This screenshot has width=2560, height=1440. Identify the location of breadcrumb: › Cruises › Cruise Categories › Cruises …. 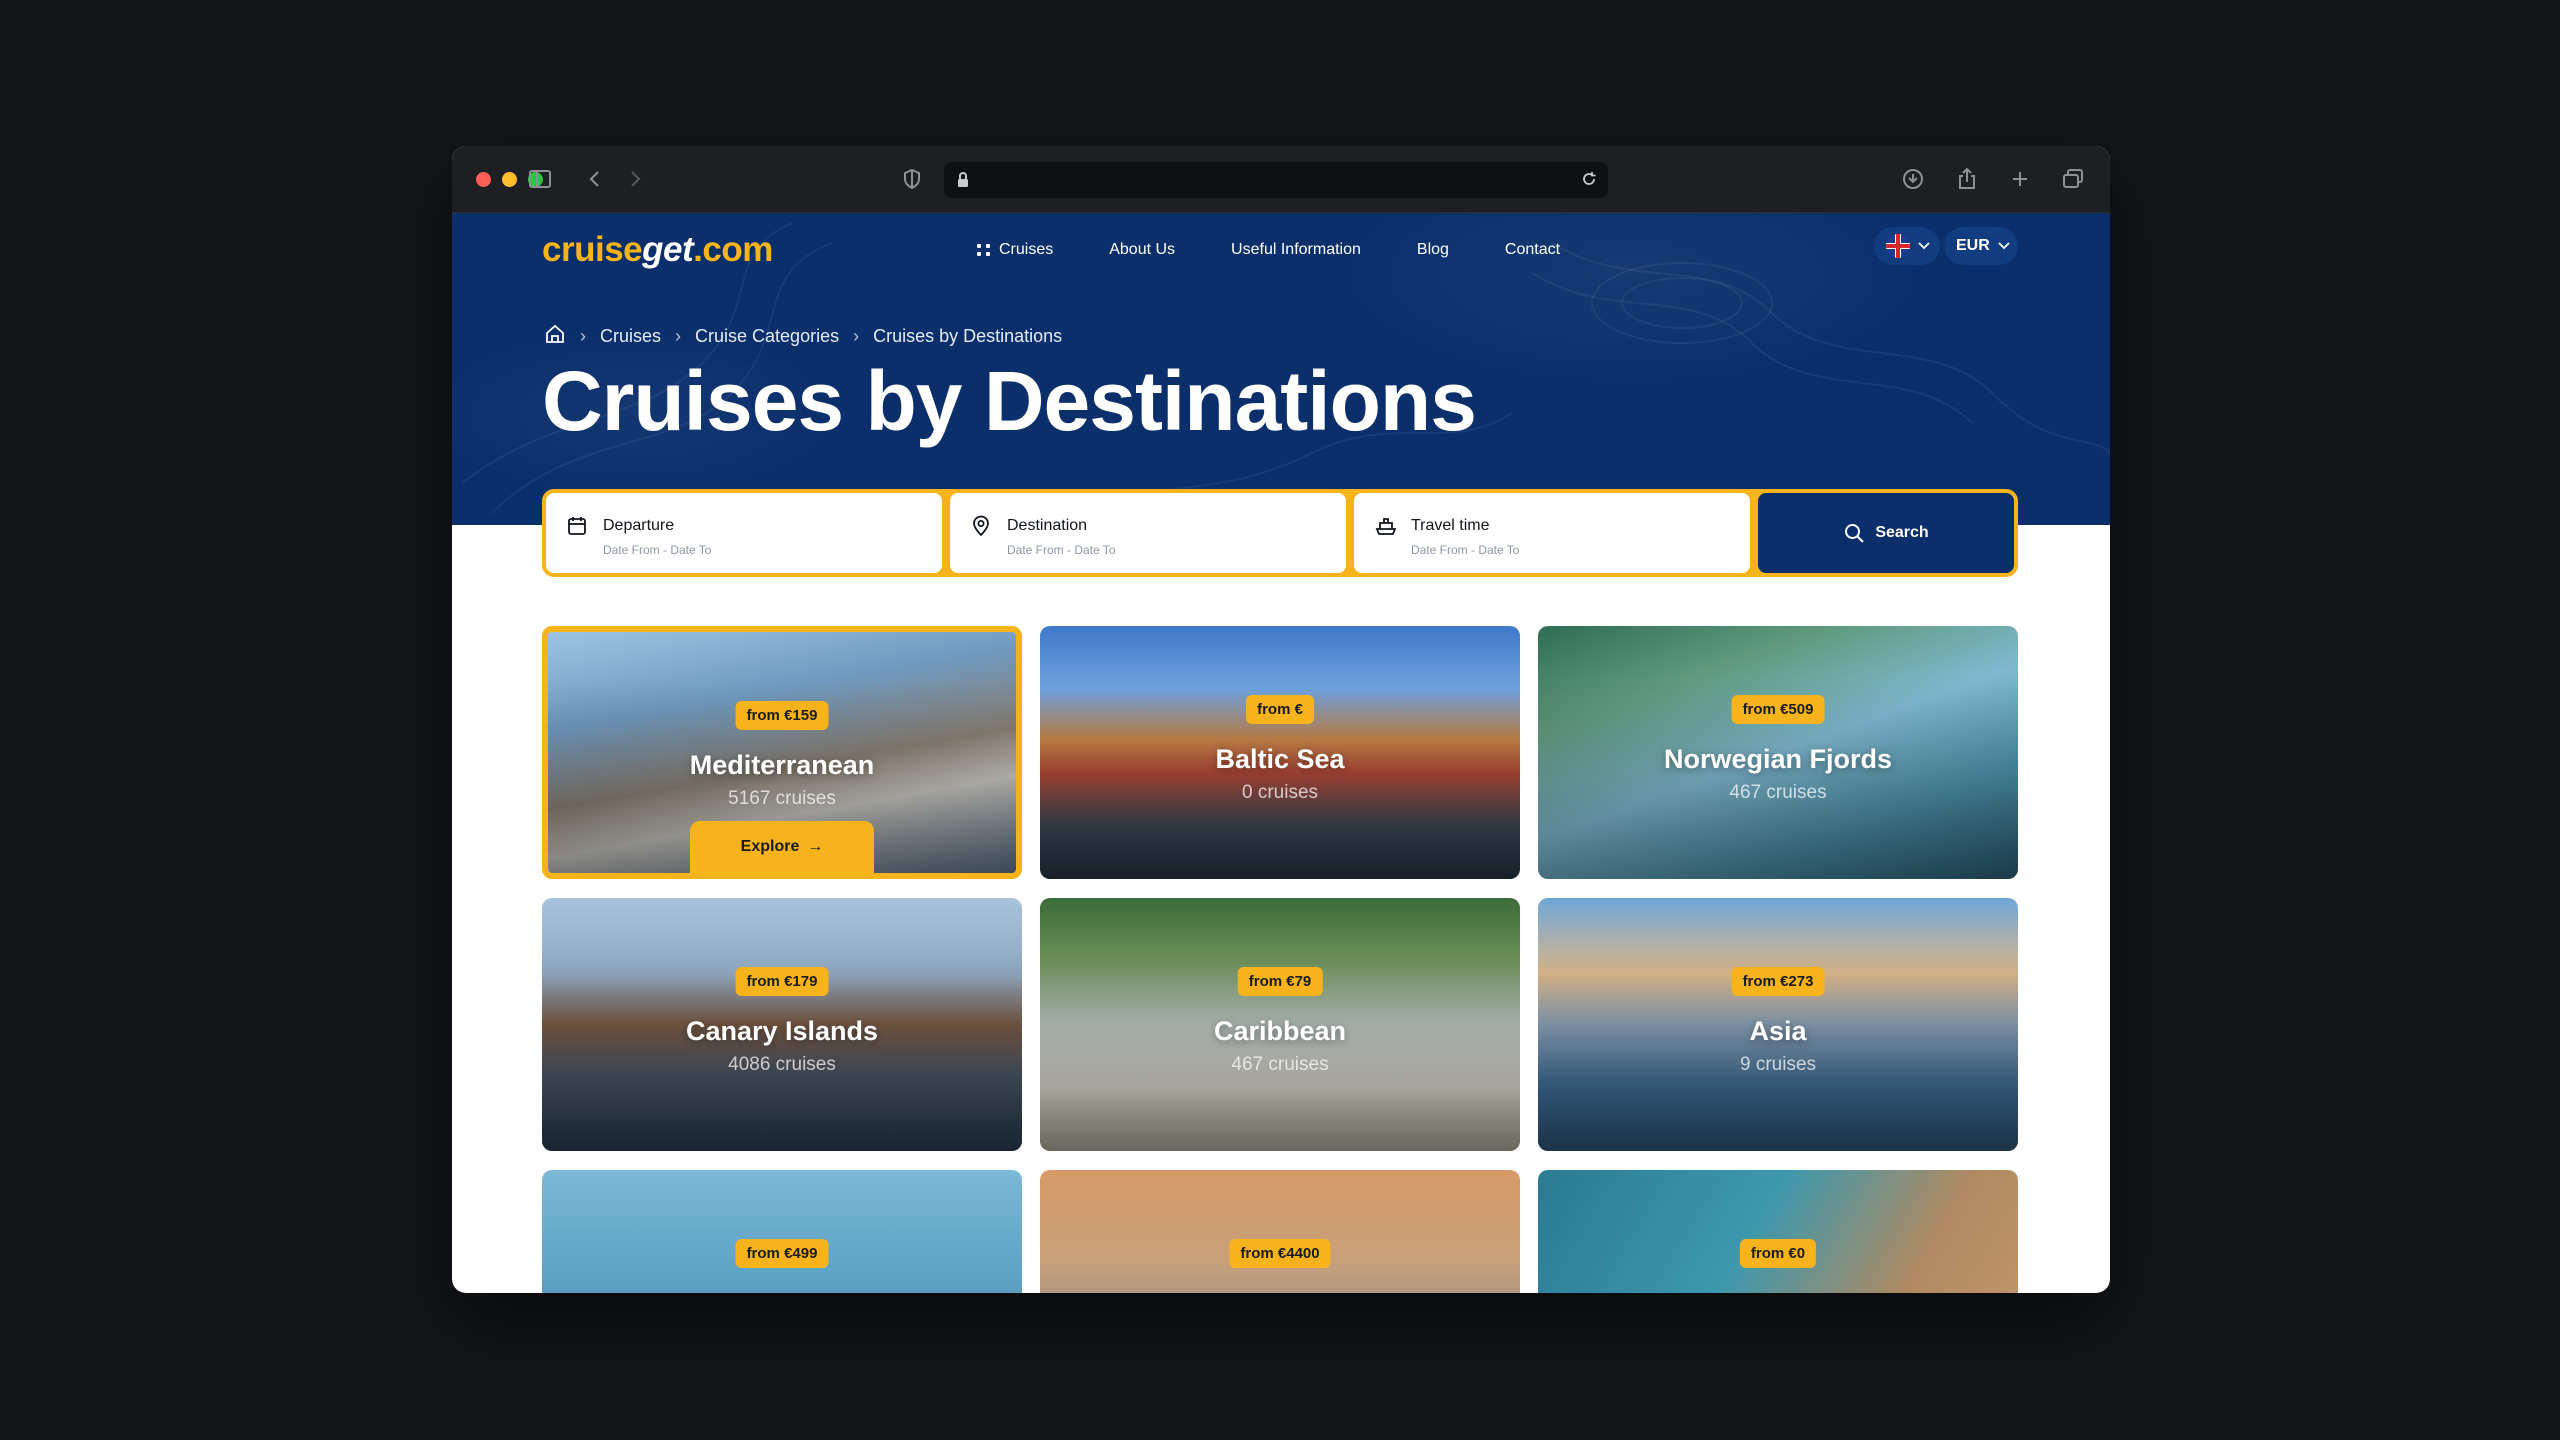
(803, 336).